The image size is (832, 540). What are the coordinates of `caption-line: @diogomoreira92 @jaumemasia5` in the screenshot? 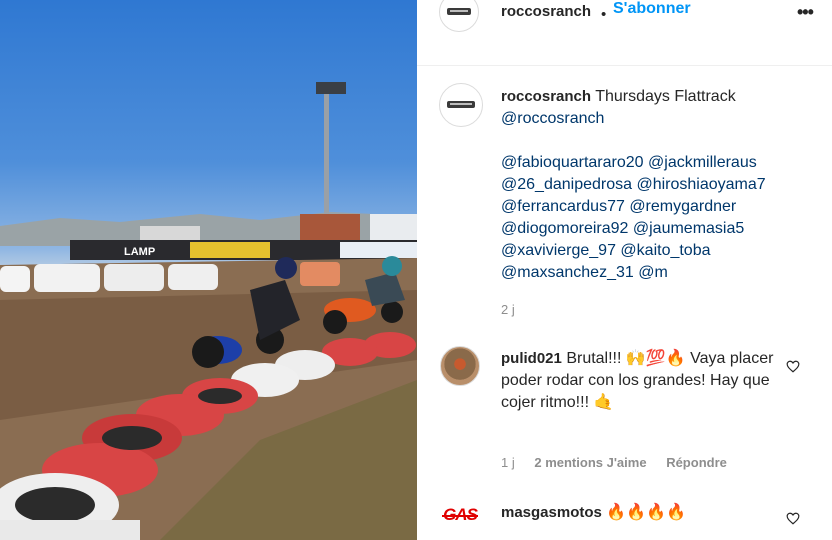 It's located at (651, 229).